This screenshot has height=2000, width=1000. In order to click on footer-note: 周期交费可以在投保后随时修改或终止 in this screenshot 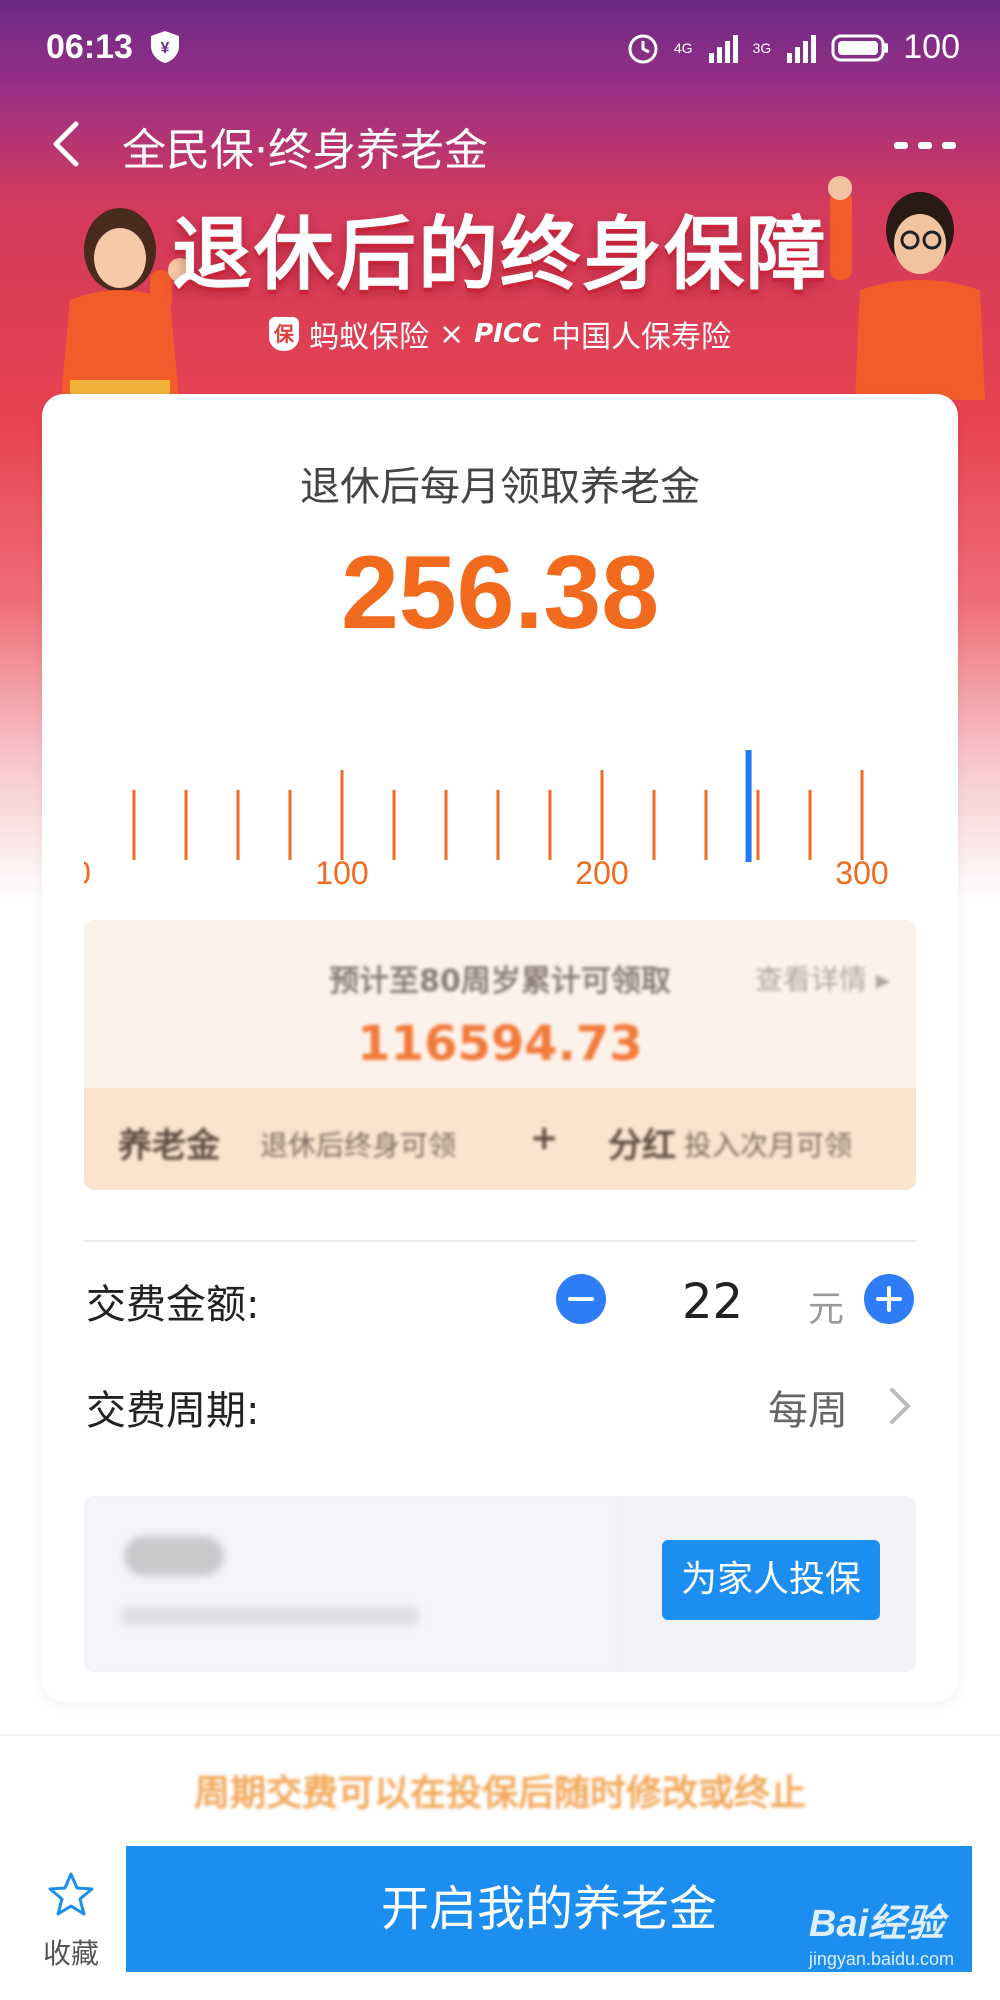, I will do `click(499, 1793)`.